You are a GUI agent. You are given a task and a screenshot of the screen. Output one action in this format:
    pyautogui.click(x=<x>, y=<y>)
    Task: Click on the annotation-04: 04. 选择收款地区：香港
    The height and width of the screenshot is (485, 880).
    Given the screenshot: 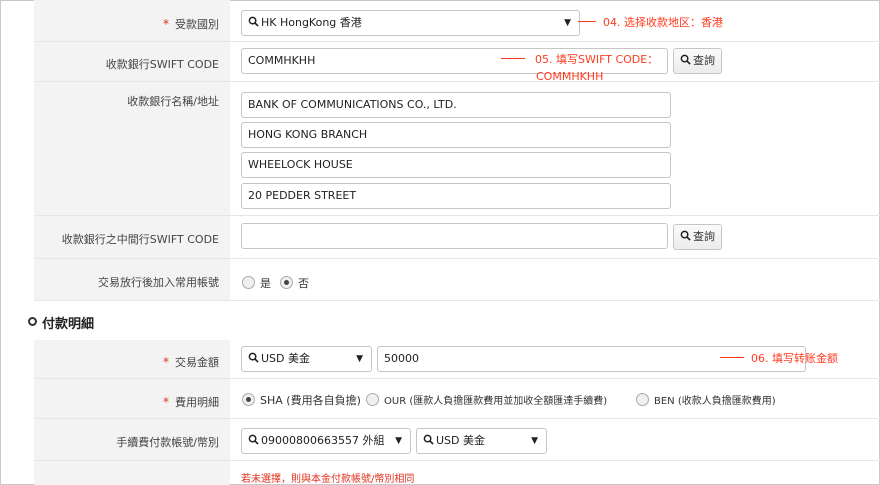 What is the action you would take?
    pyautogui.click(x=663, y=22)
    